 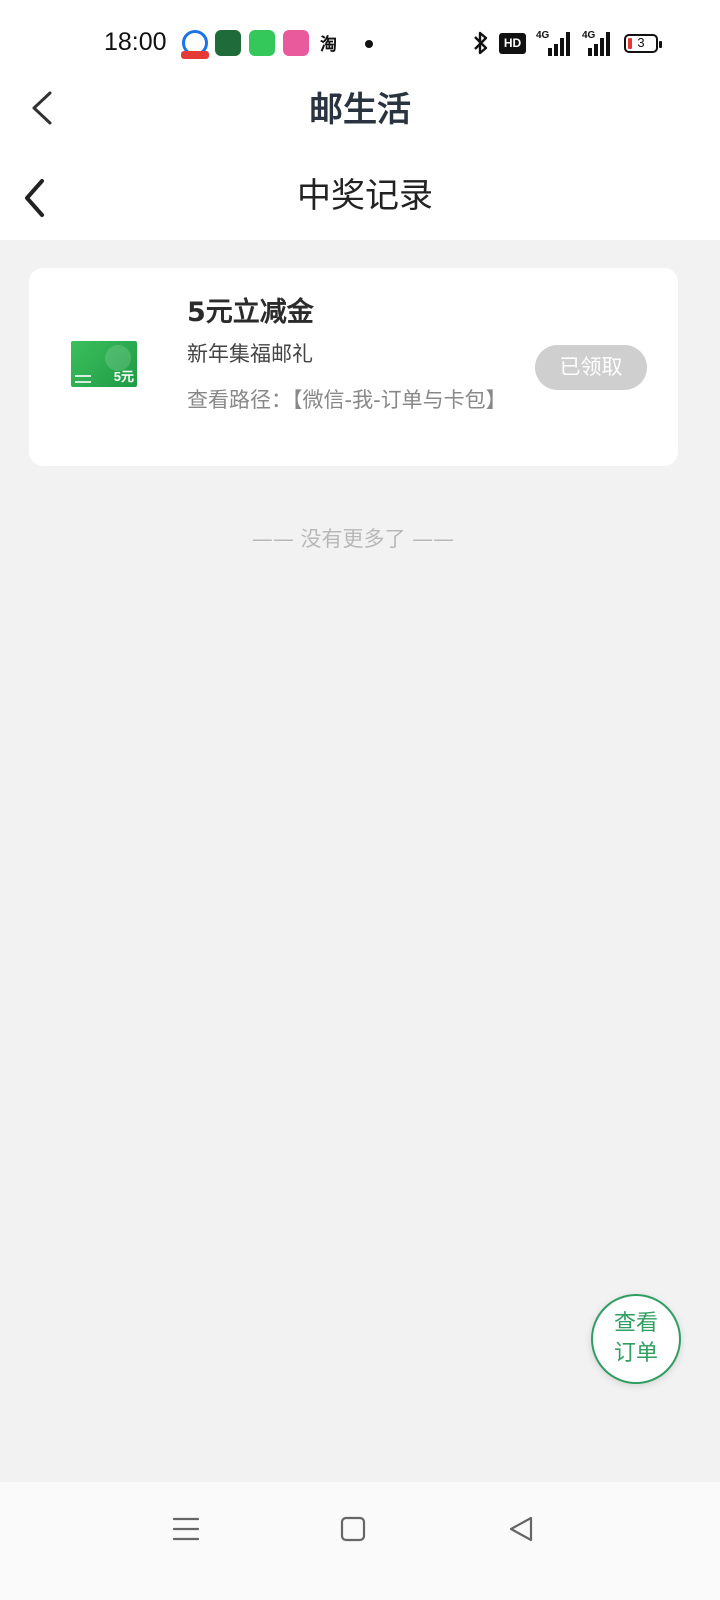 I want to click on message-notification-icon, so click(x=262, y=43).